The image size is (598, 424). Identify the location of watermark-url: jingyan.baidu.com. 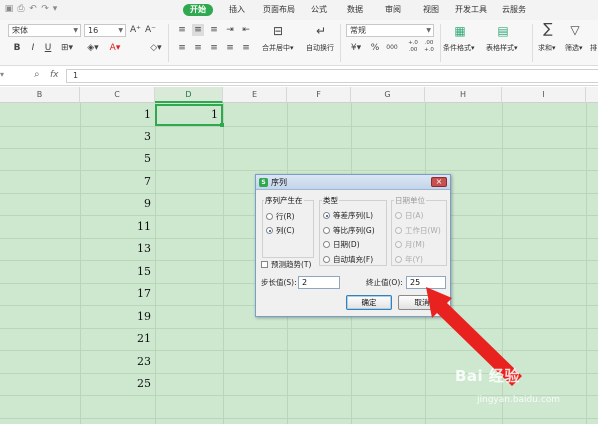
(519, 400).